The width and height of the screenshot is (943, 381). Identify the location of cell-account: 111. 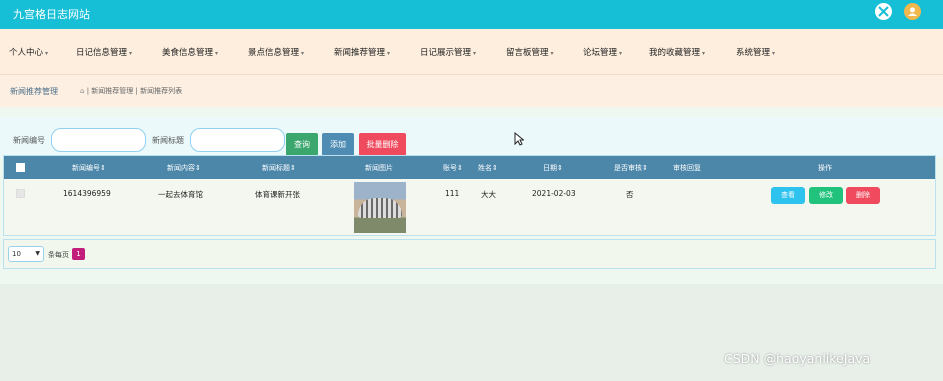
(452, 193).